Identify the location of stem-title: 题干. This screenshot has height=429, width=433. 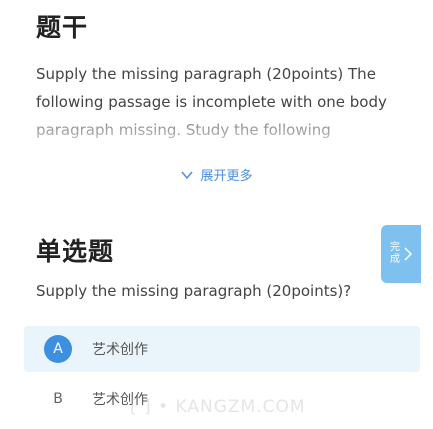
(62, 27).